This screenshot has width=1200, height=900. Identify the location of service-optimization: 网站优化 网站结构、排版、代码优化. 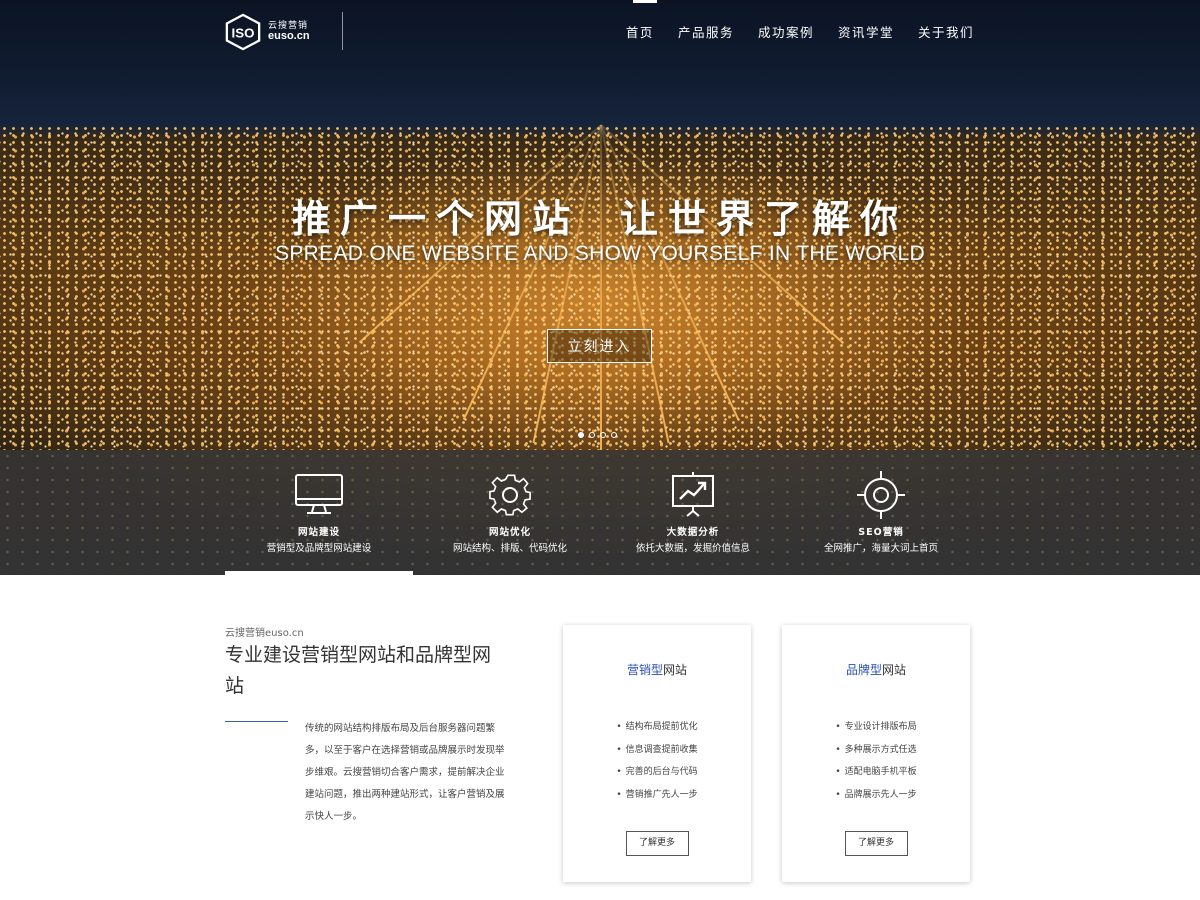
(510, 512).